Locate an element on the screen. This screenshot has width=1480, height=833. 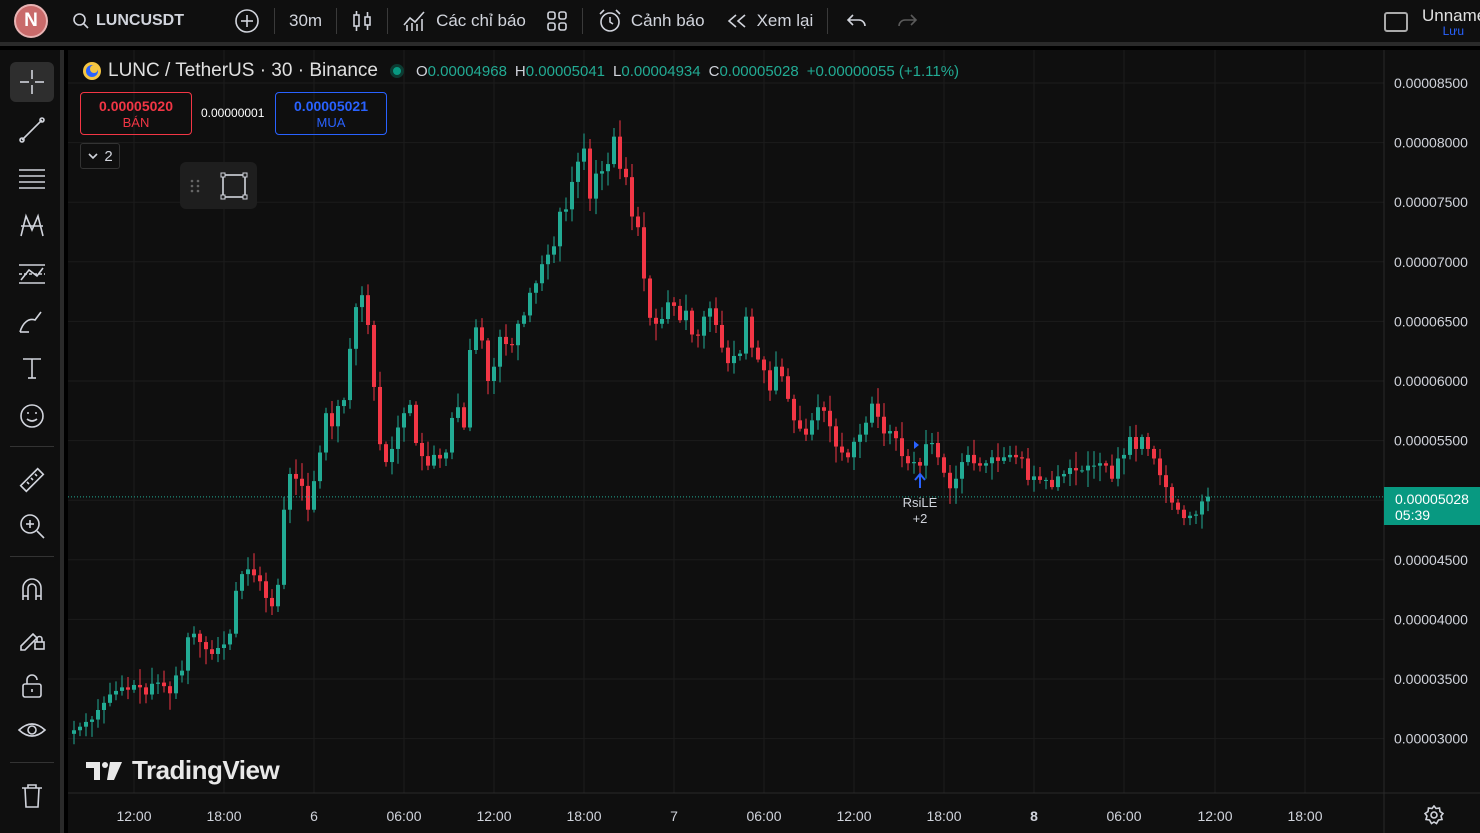
save-layout-link: Lưu is located at coordinates (1453, 31).